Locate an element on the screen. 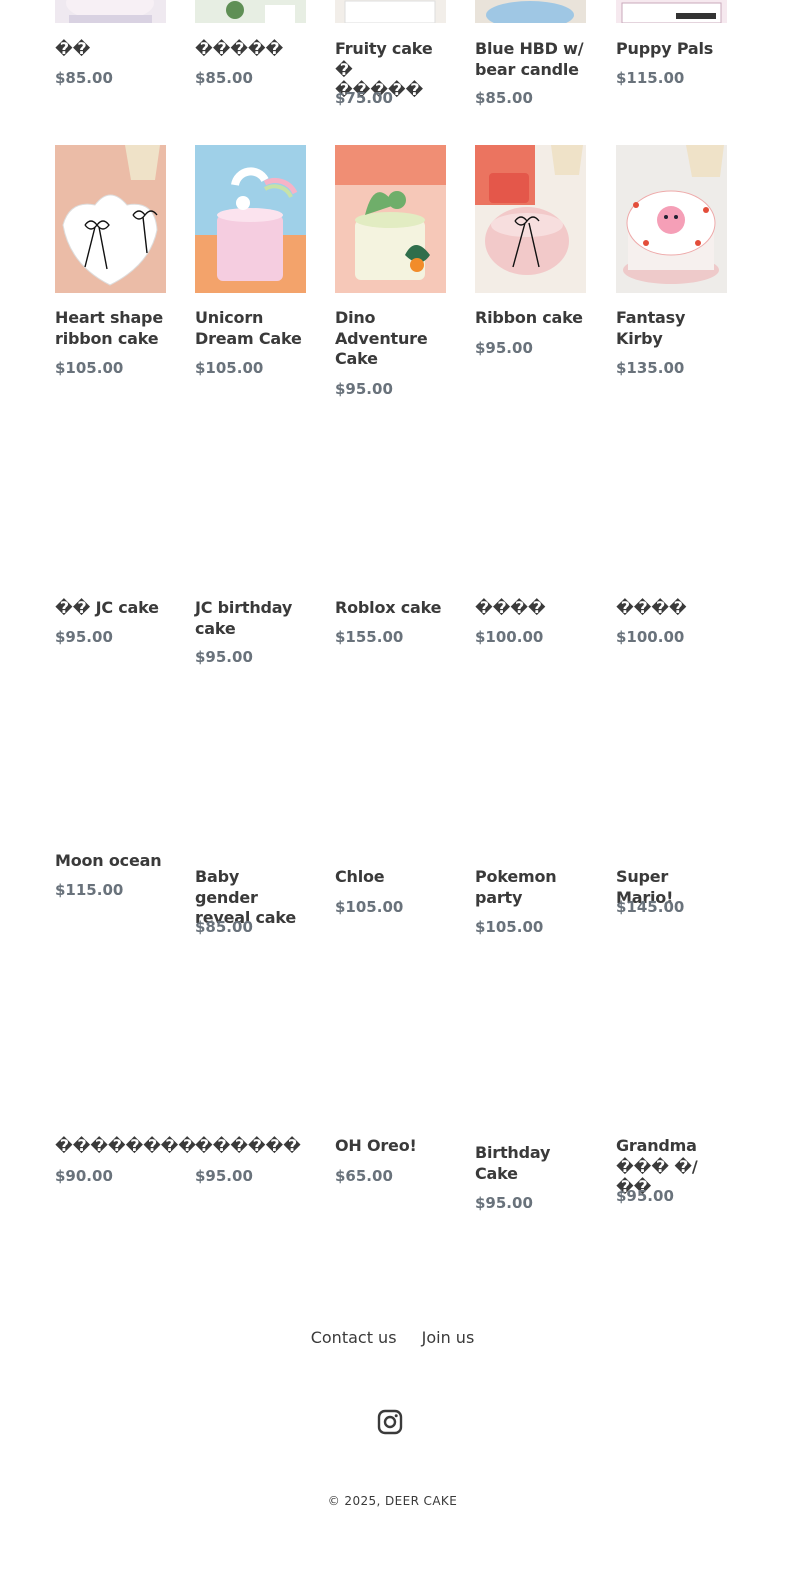 The image size is (785, 1576). product-title: Ribbon cake is located at coordinates (530, 318).